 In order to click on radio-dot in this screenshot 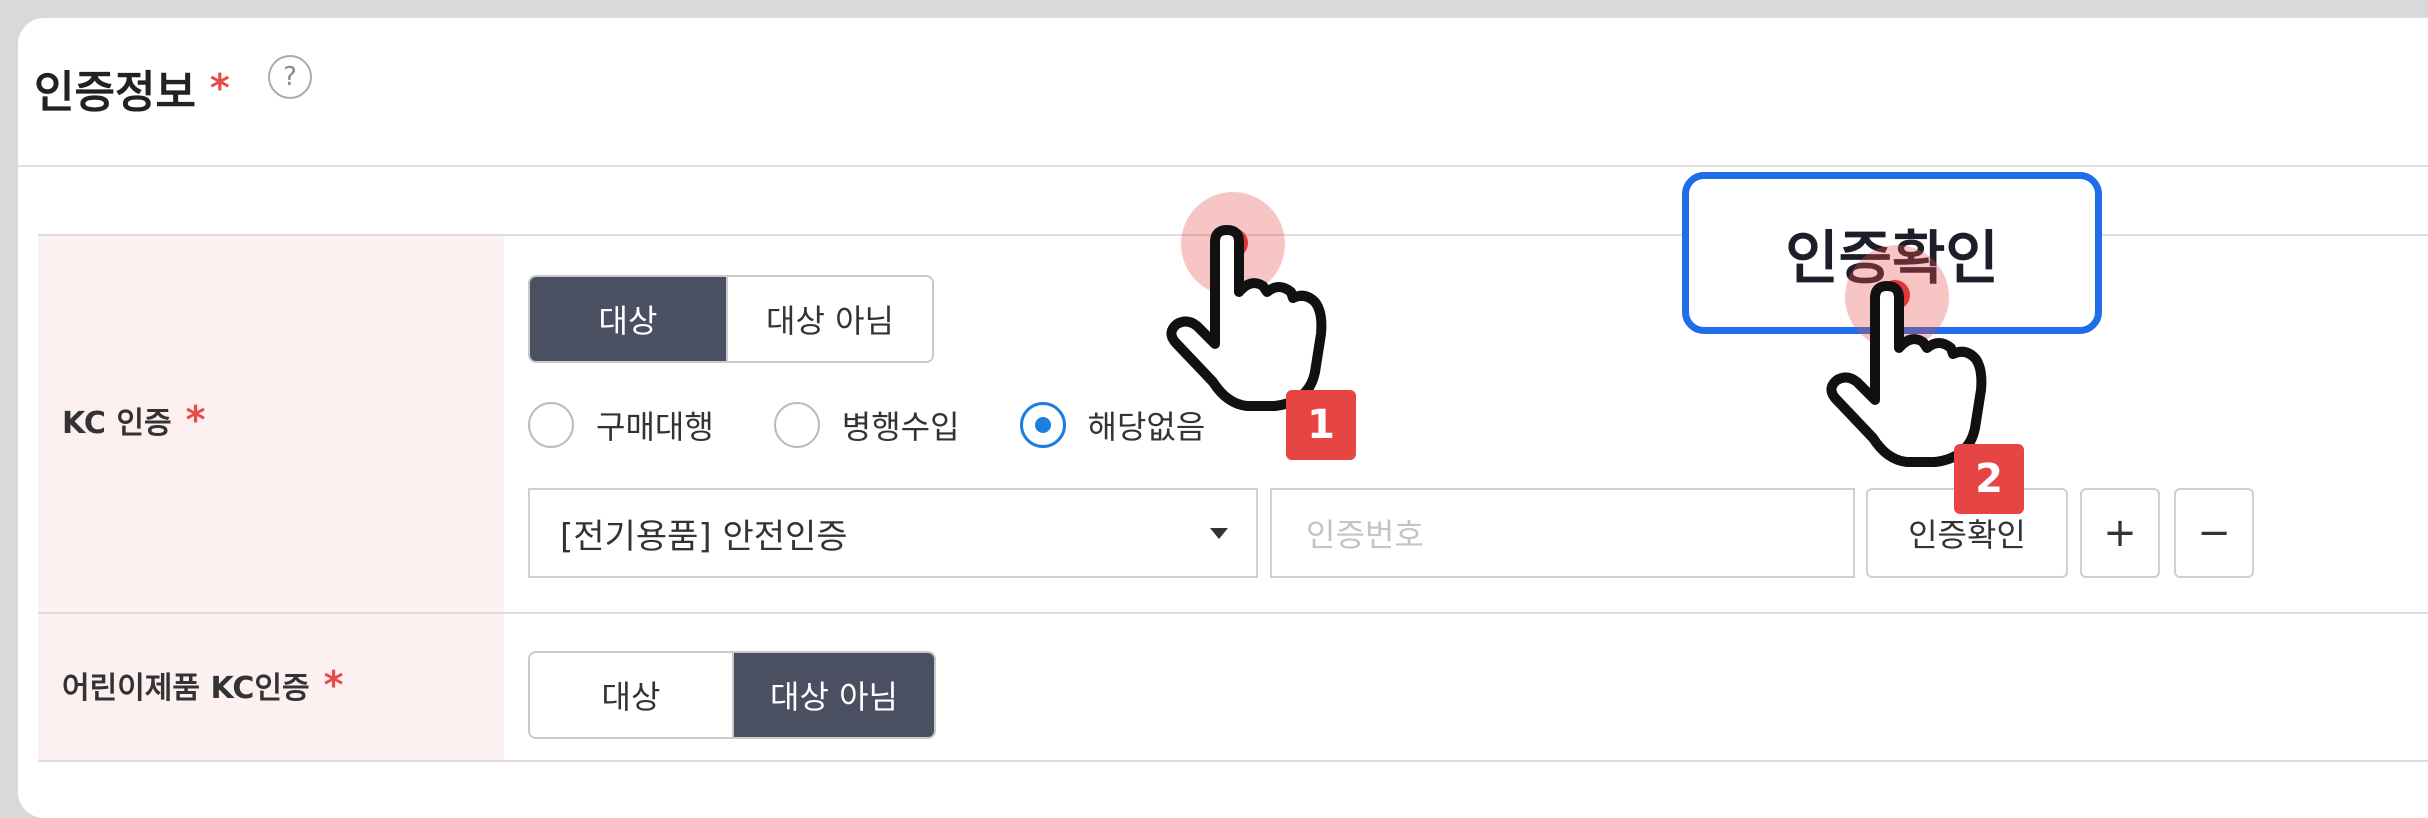, I will do `click(1042, 425)`.